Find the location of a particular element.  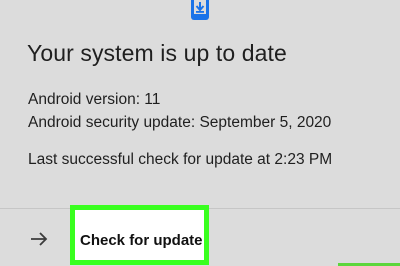

system-update-icon is located at coordinates (200, 10).